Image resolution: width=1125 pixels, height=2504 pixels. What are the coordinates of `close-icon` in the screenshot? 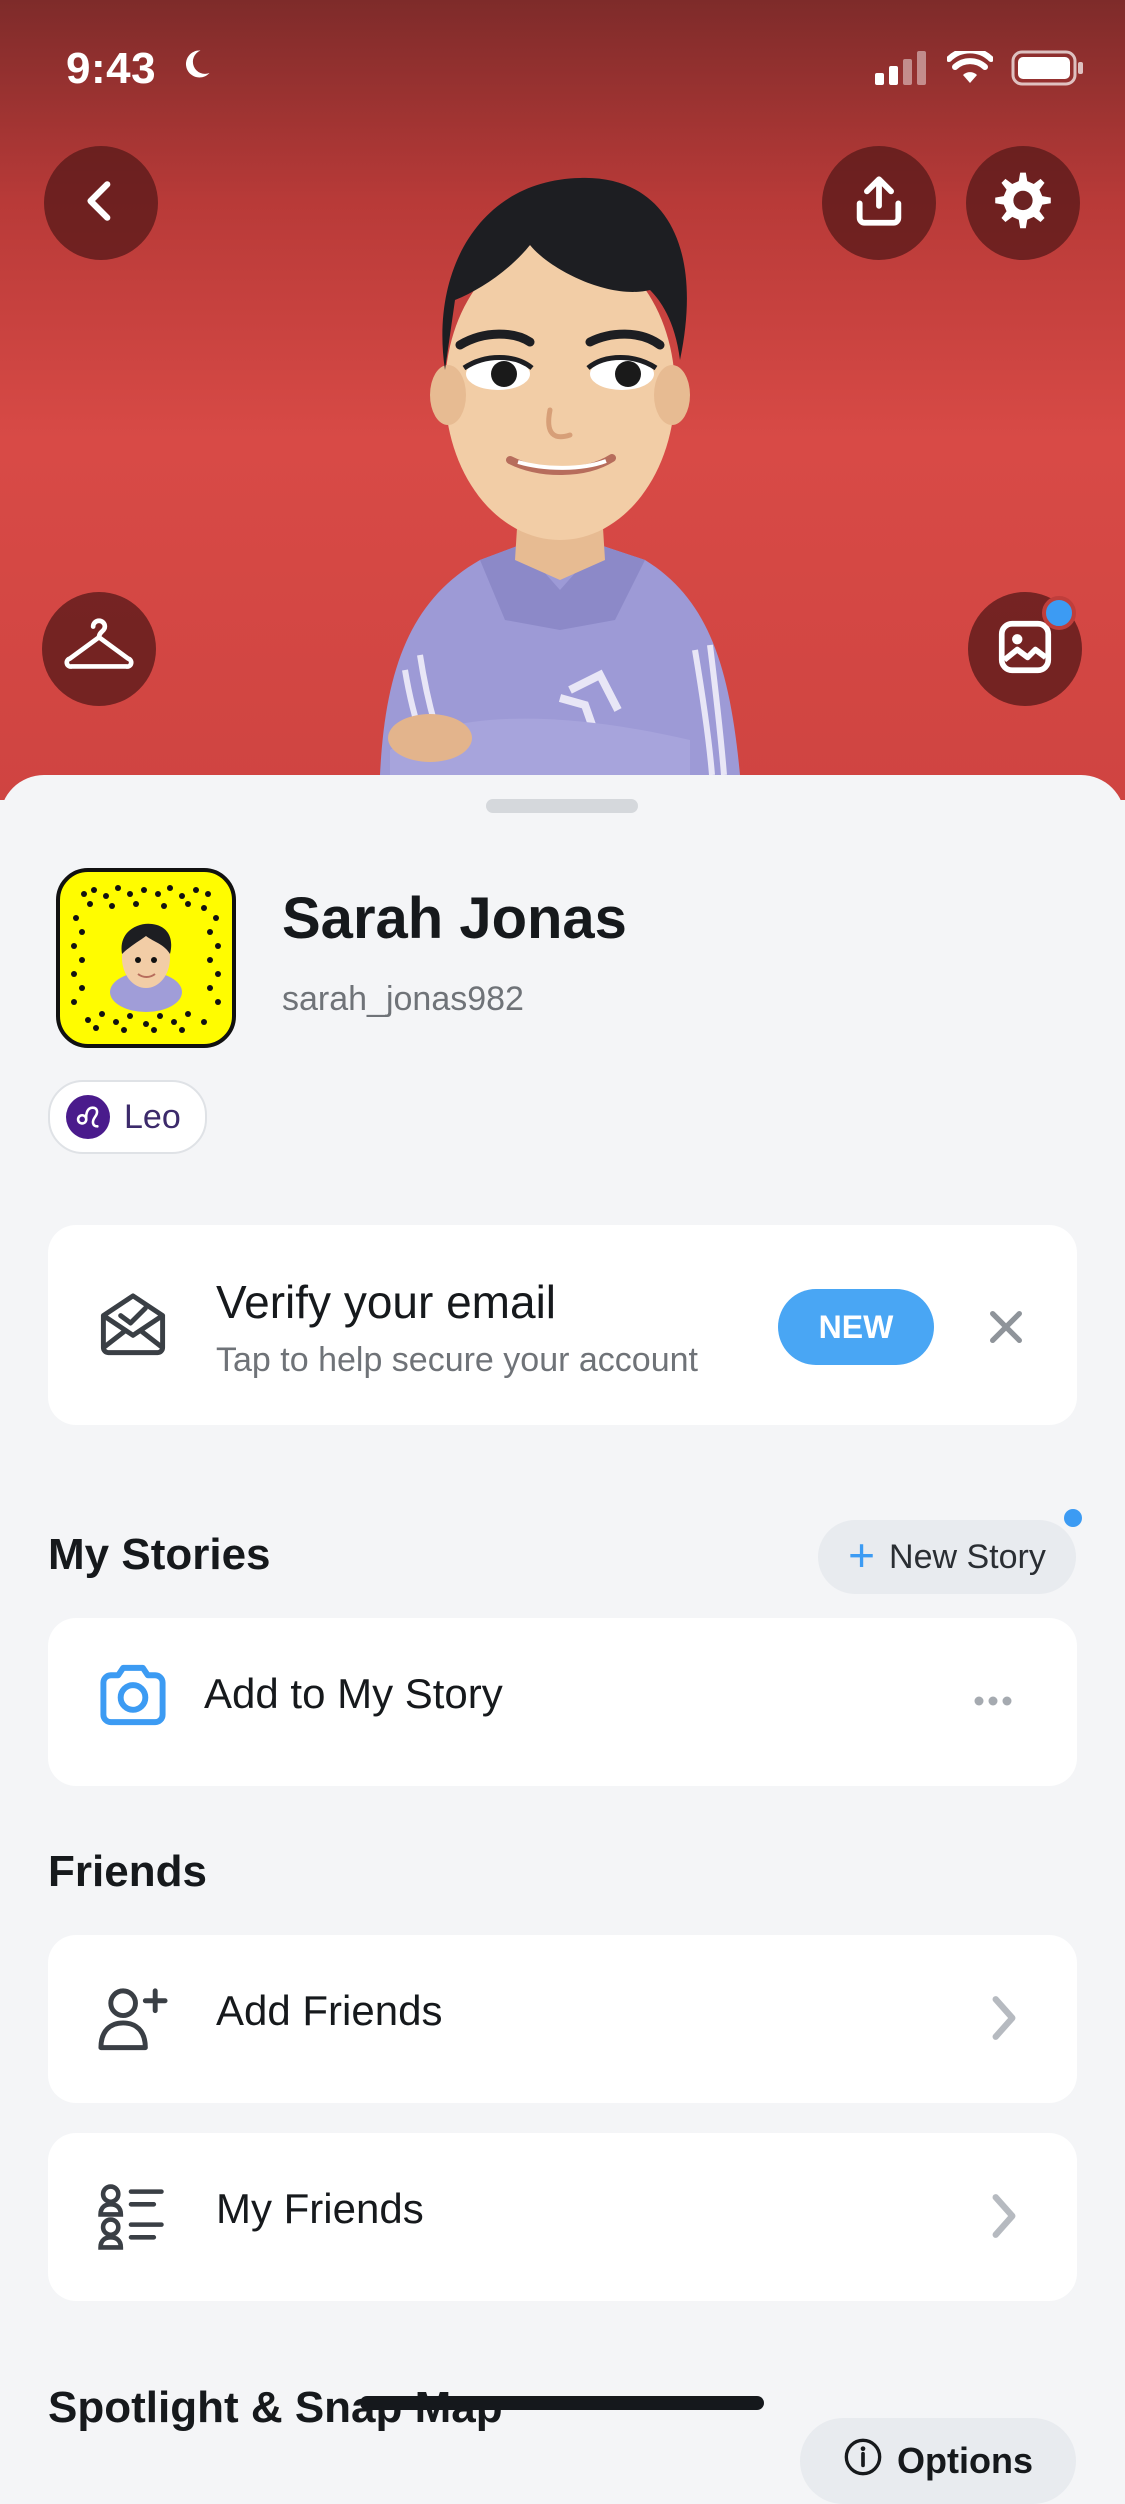 It's located at (1006, 1329).